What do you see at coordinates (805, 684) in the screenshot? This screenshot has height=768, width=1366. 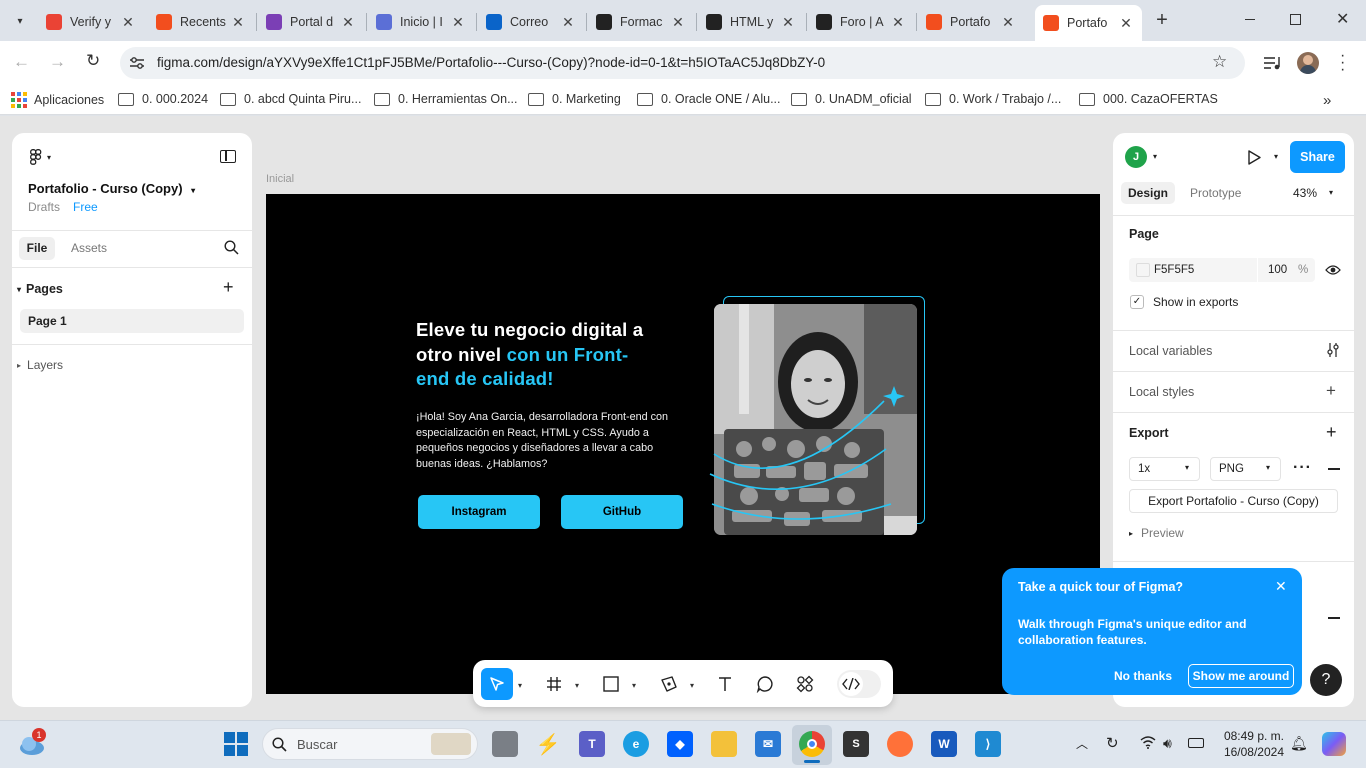 I see `actions-tool` at bounding box center [805, 684].